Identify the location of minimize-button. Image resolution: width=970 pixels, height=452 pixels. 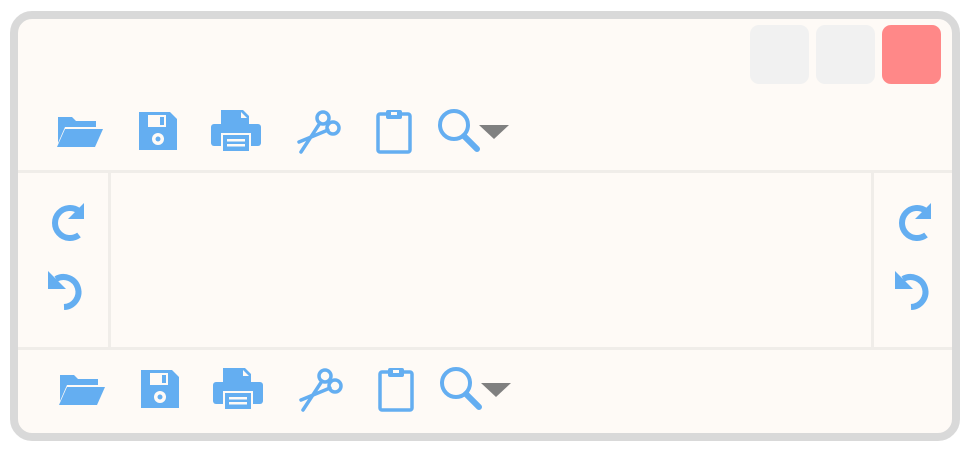
(779, 54).